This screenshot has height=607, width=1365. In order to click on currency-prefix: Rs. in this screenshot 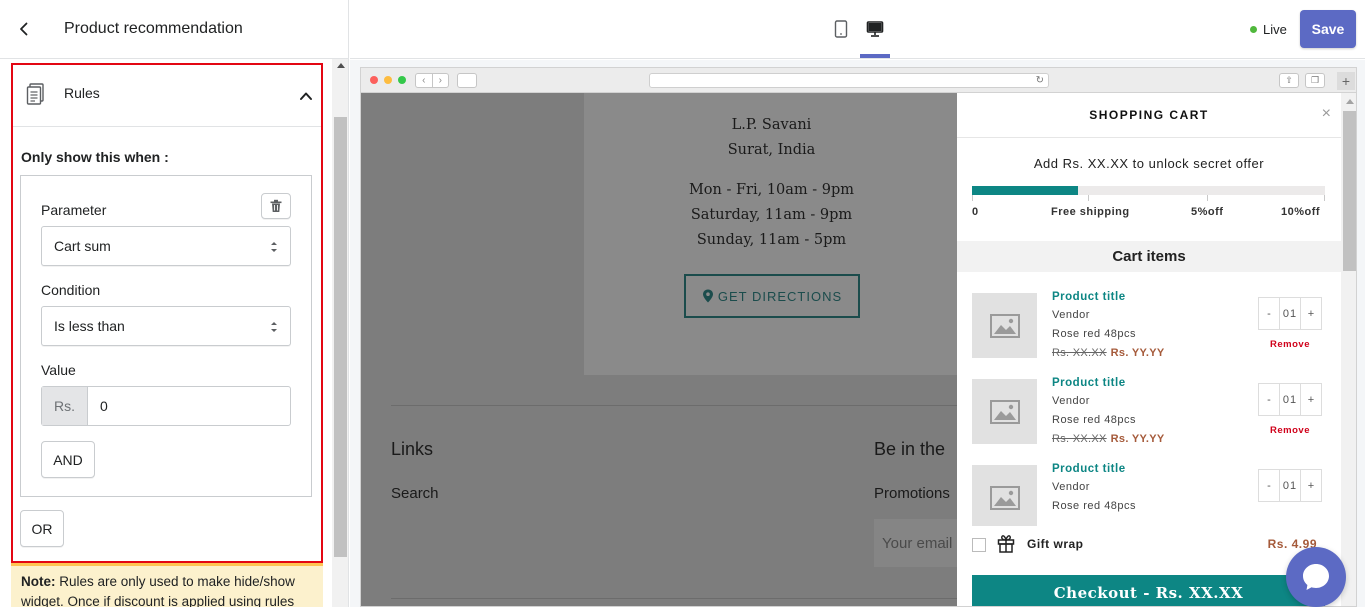, I will do `click(65, 406)`.